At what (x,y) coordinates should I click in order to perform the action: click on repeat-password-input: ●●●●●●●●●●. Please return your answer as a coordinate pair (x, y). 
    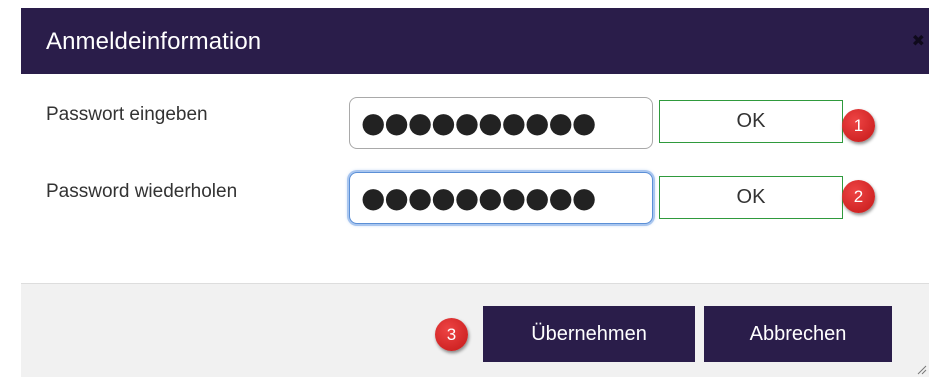
    Looking at the image, I should click on (501, 198).